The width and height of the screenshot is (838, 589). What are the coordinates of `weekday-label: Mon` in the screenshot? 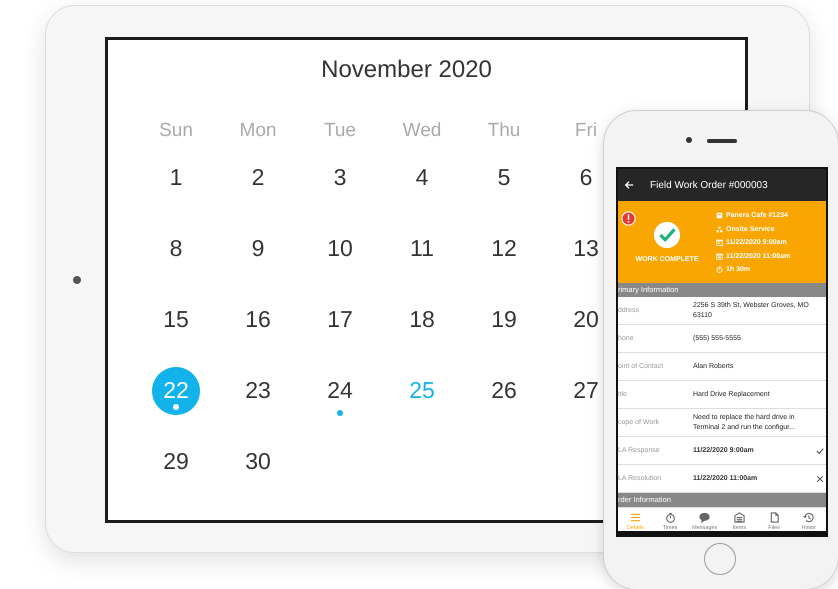 It's located at (258, 131).